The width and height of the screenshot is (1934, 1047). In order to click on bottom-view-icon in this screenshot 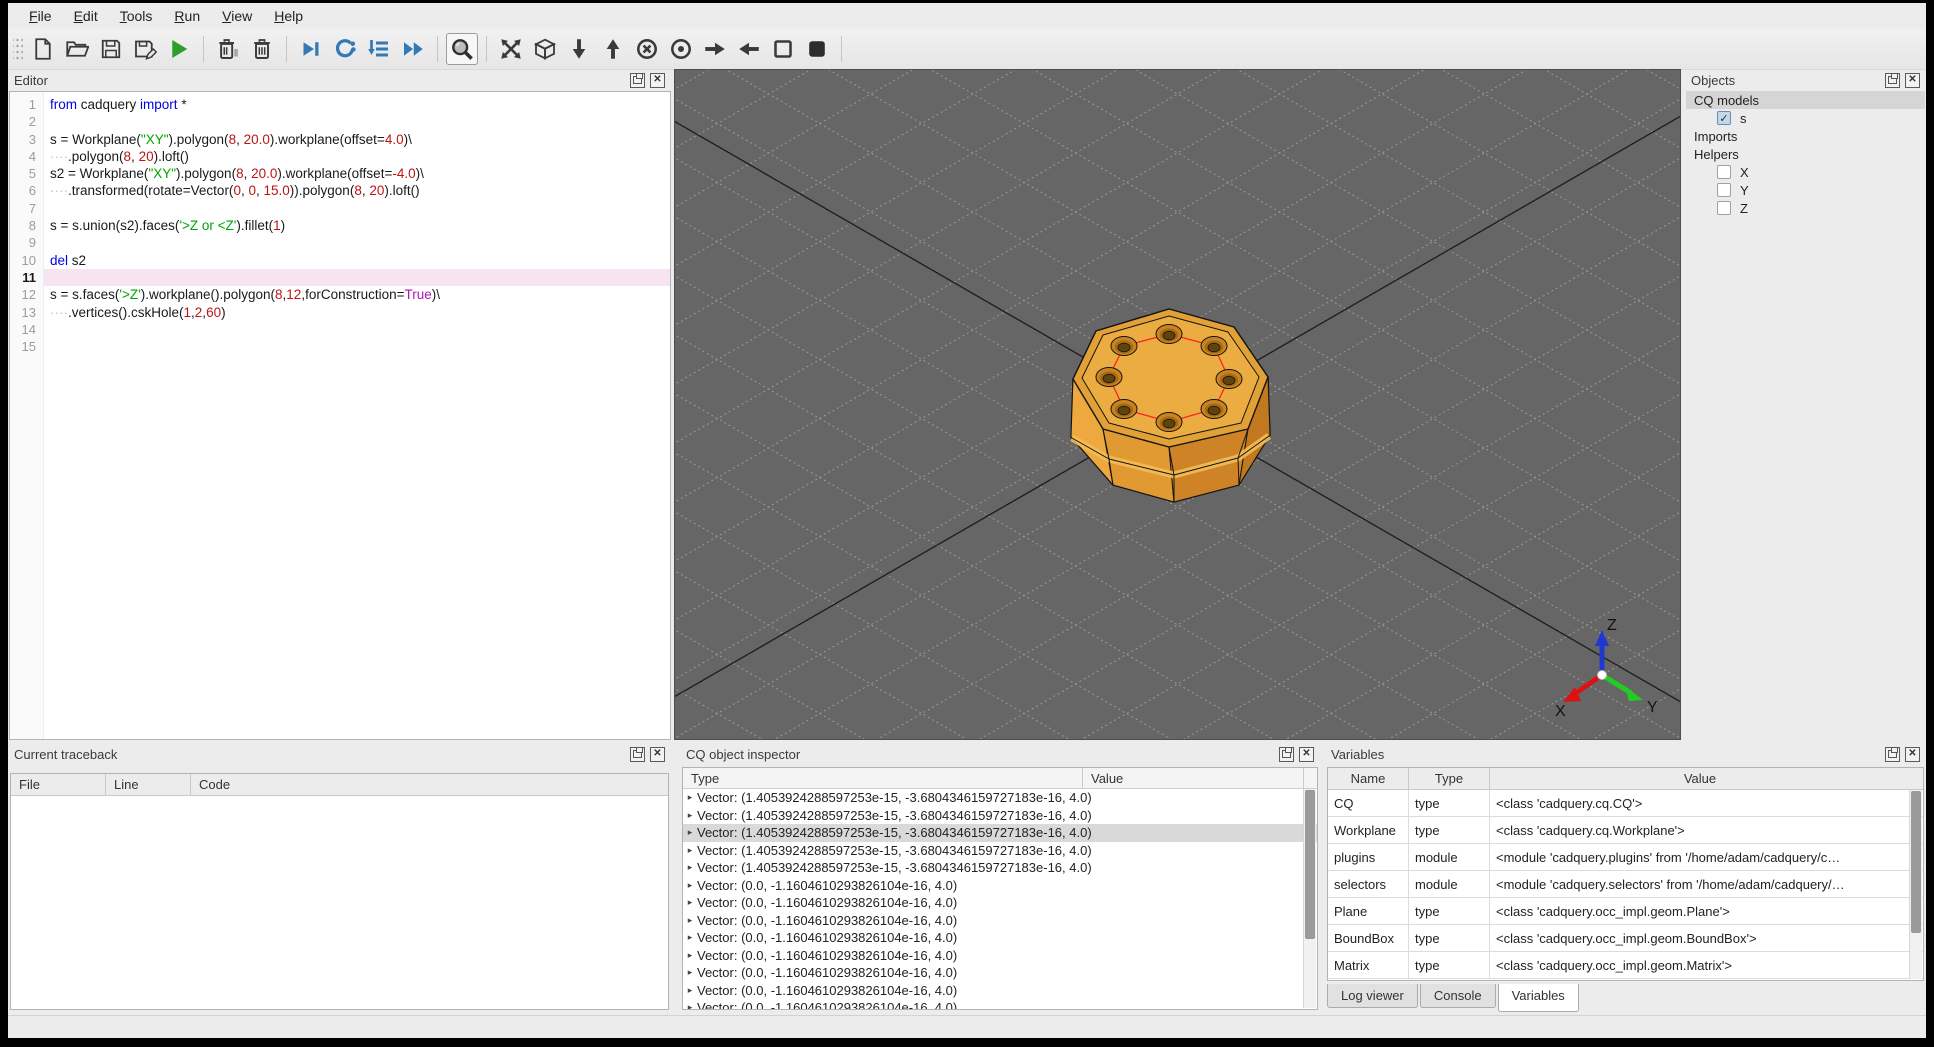, I will do `click(613, 49)`.